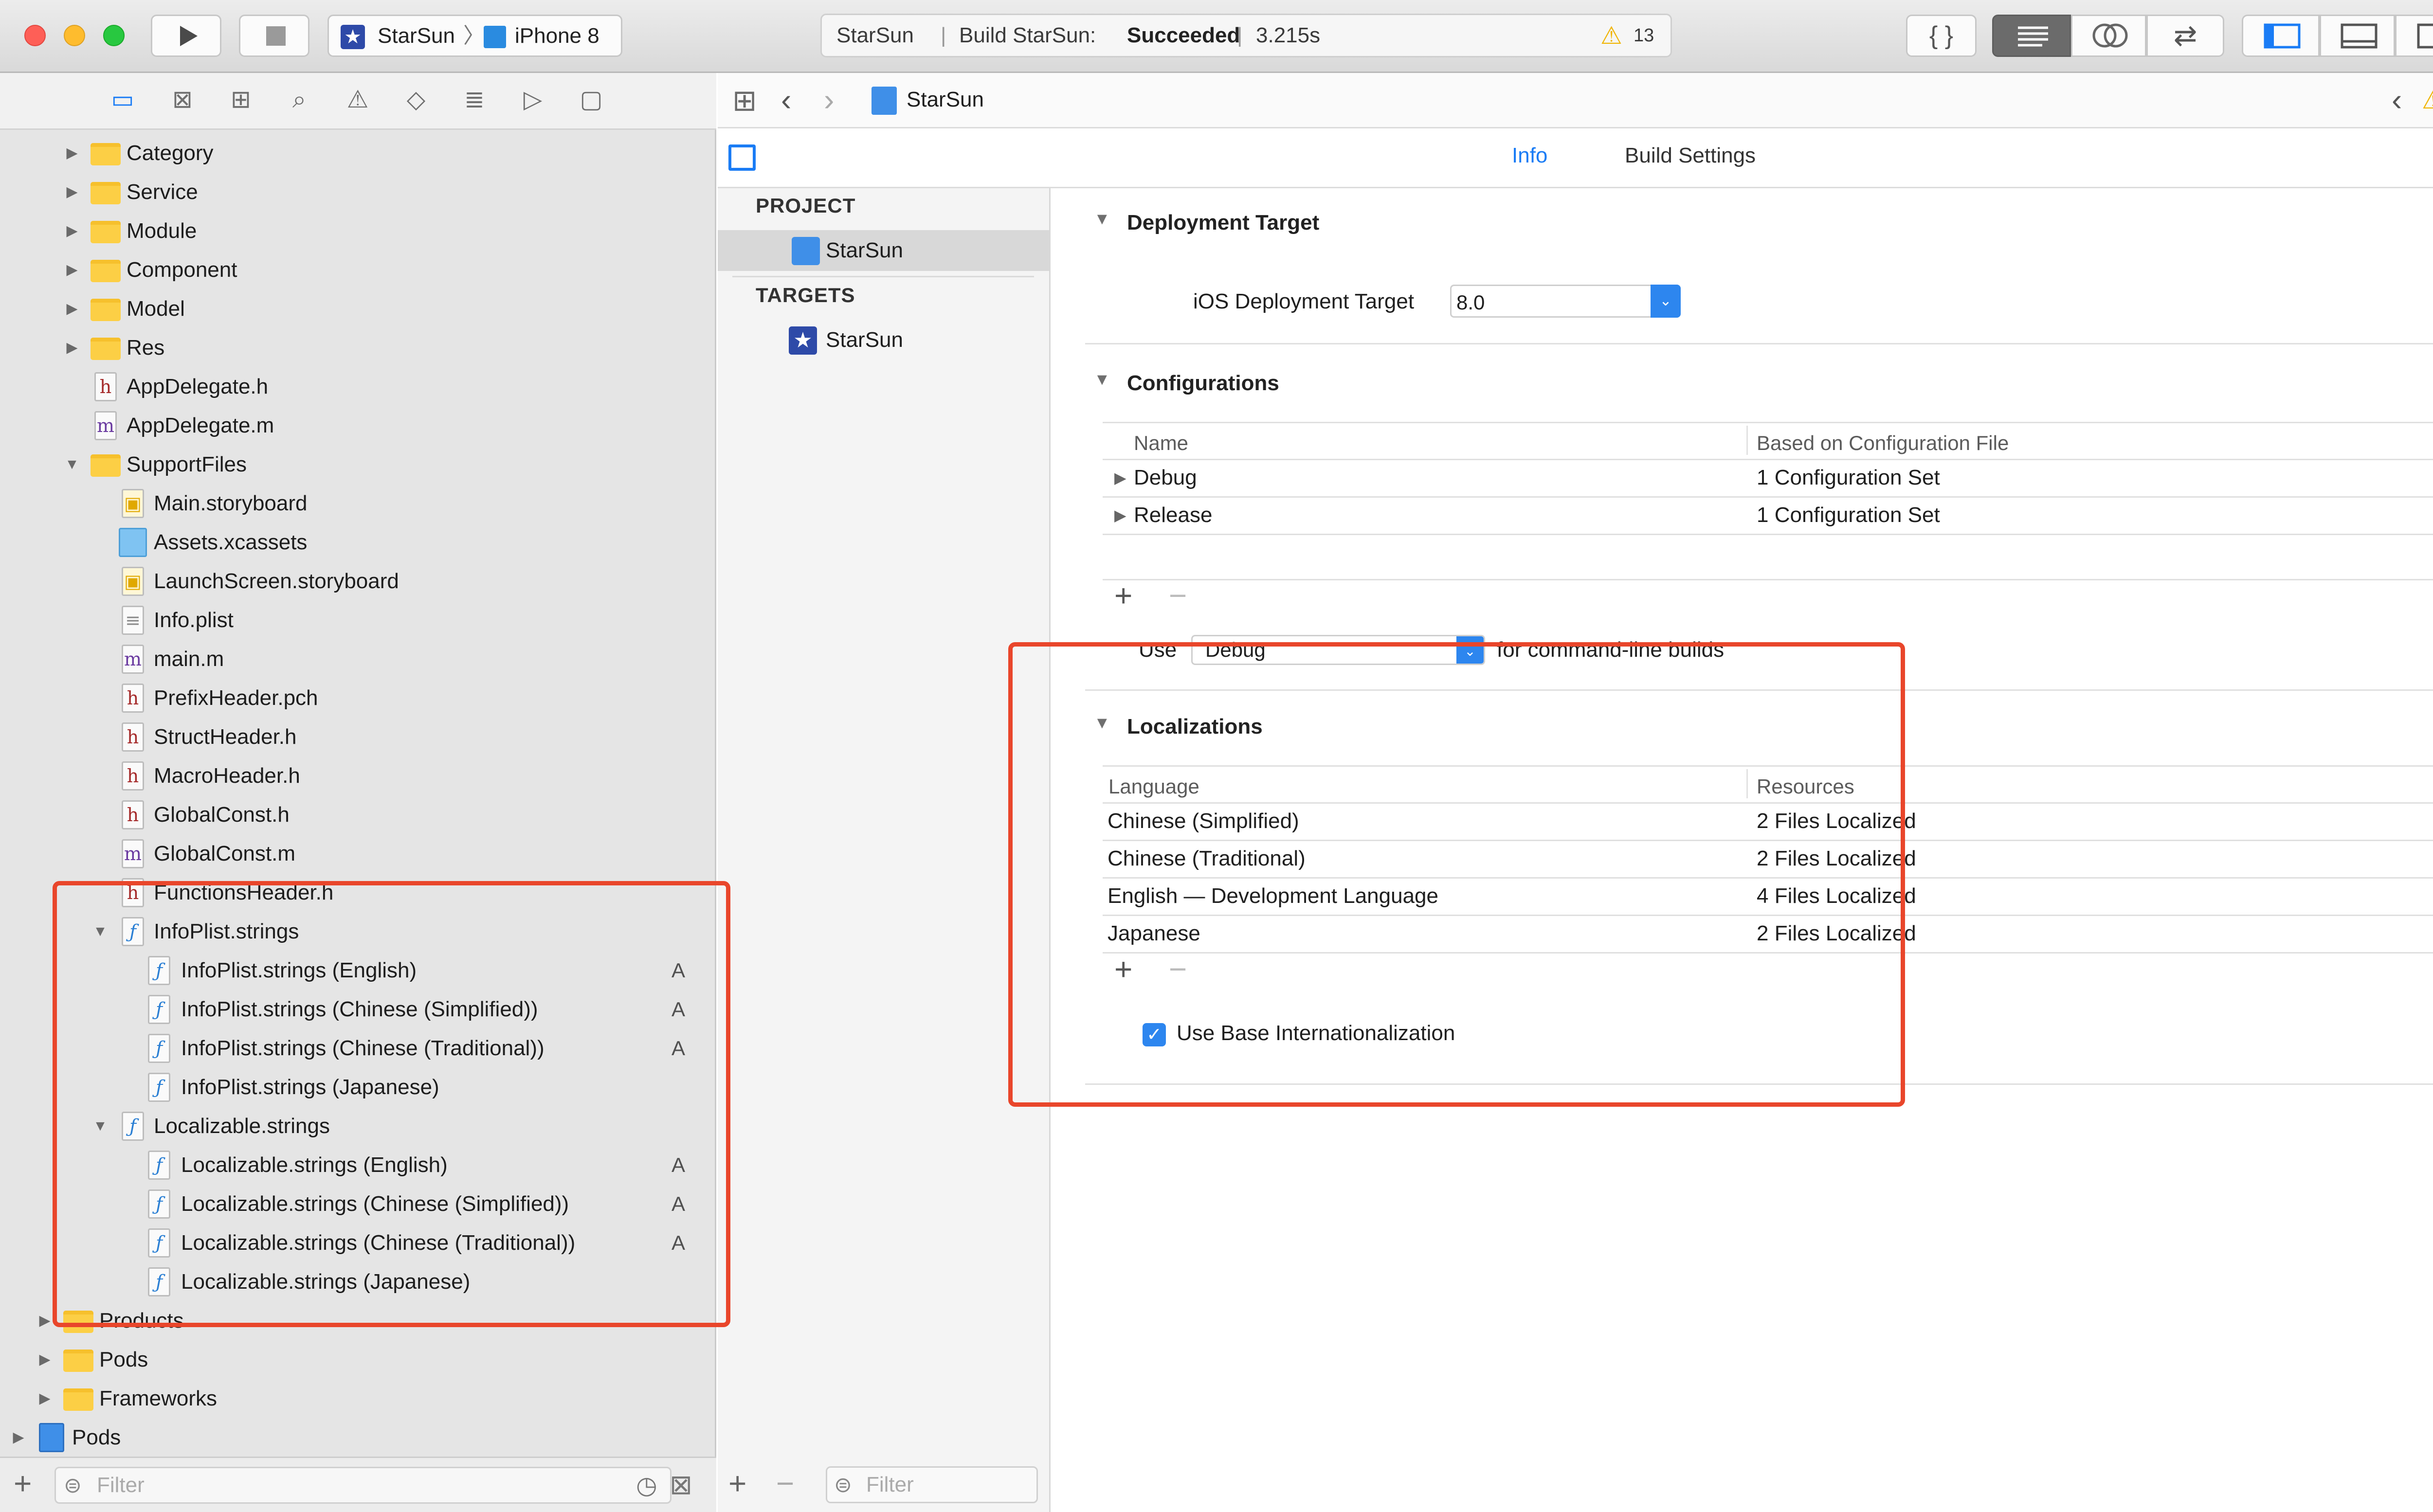  What do you see at coordinates (186, 36) in the screenshot?
I see `run-button` at bounding box center [186, 36].